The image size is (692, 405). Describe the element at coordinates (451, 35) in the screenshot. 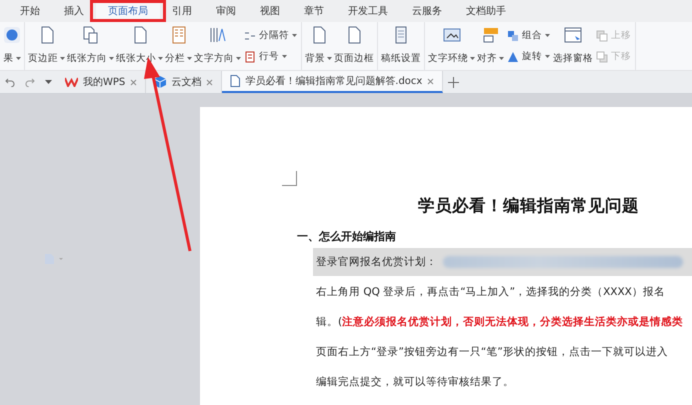

I see `image-icon` at that location.